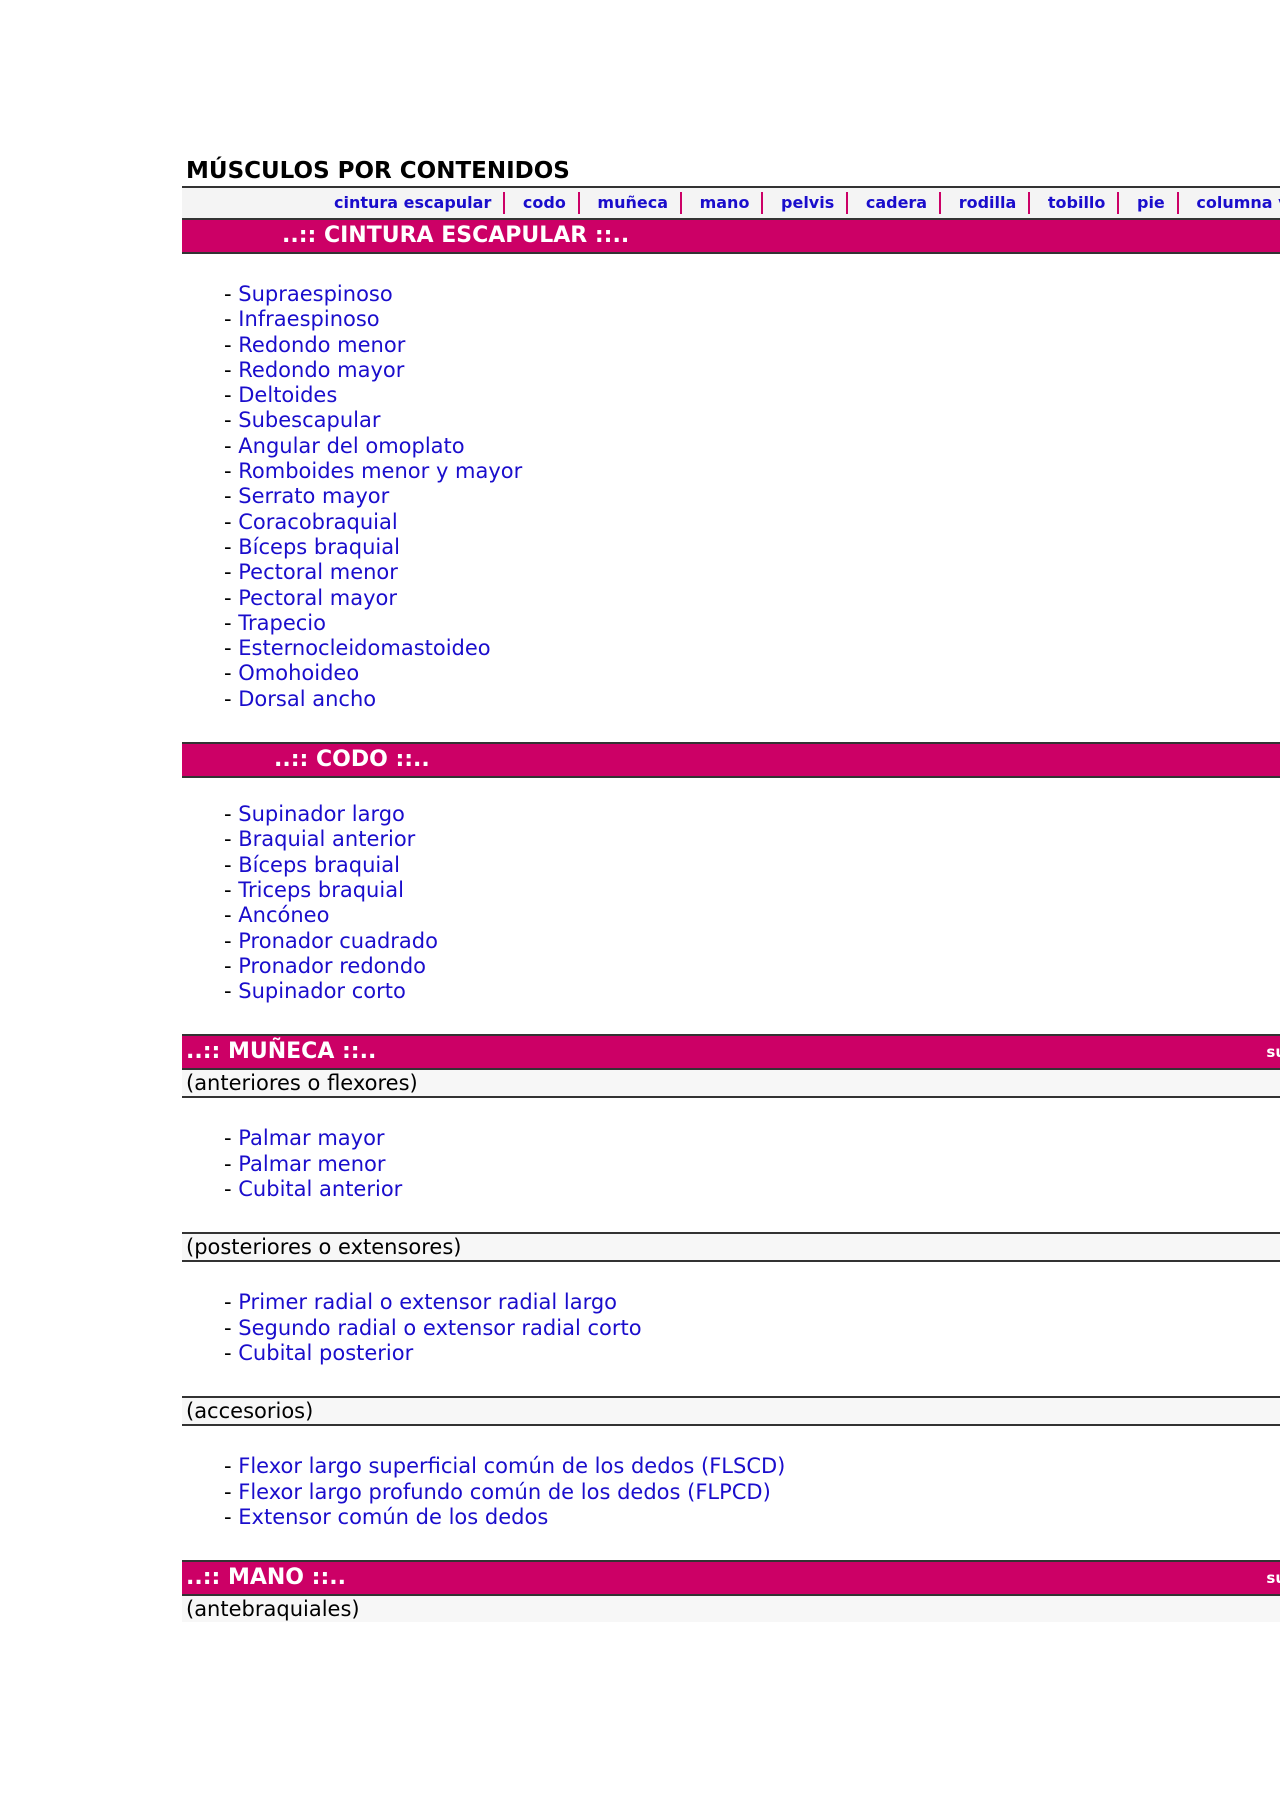 The image size is (1280, 1811). Describe the element at coordinates (298, 673) in the screenshot. I see `muscle-link: Omohoideo` at that location.